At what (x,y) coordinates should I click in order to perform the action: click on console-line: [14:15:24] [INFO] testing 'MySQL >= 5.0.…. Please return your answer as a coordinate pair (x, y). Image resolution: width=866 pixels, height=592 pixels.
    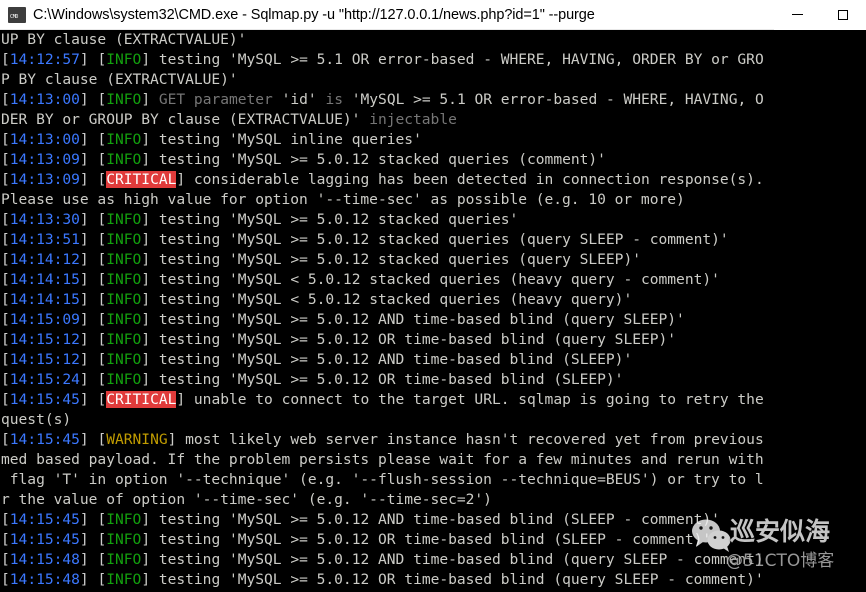
    Looking at the image, I should click on (433, 380).